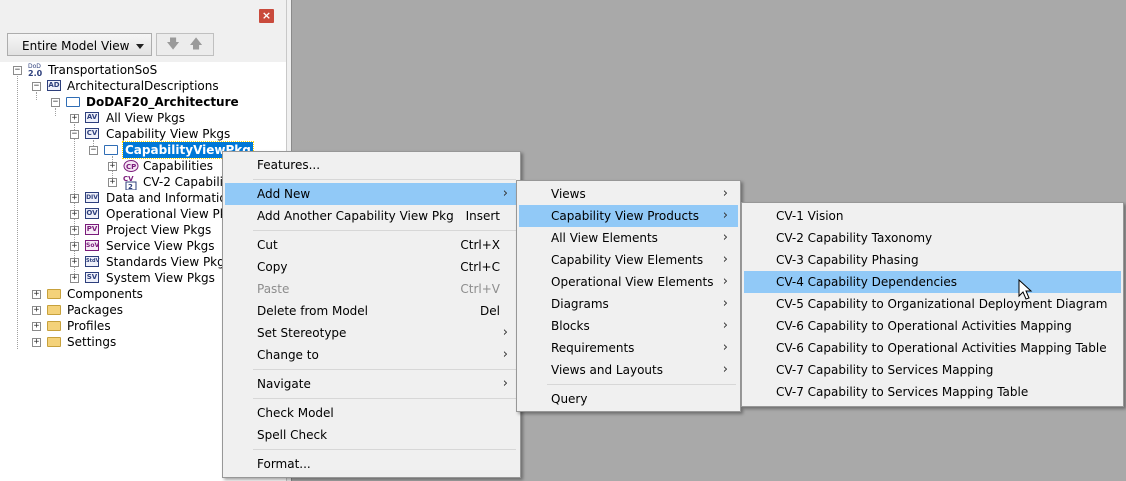 This screenshot has width=1126, height=481. I want to click on tree-label: All View Pkgs, so click(146, 118).